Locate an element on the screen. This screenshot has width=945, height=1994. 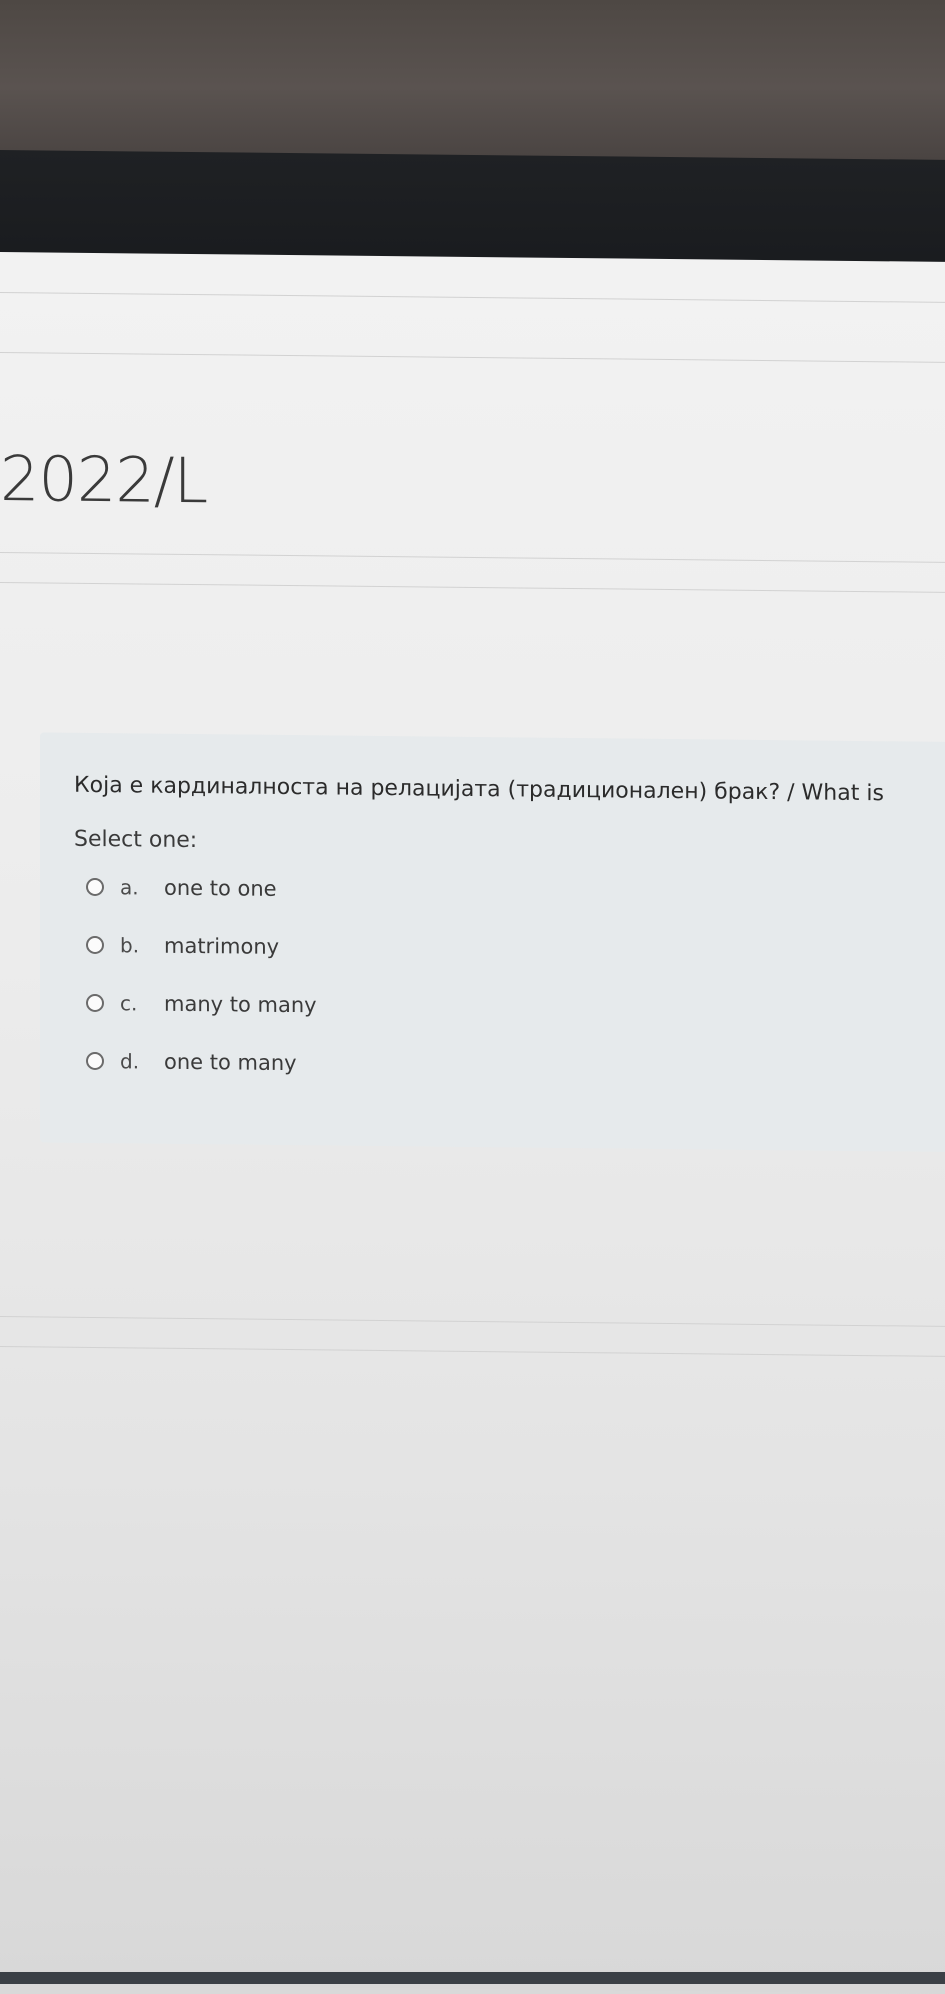
option-label: many to many is located at coordinates (240, 1005).